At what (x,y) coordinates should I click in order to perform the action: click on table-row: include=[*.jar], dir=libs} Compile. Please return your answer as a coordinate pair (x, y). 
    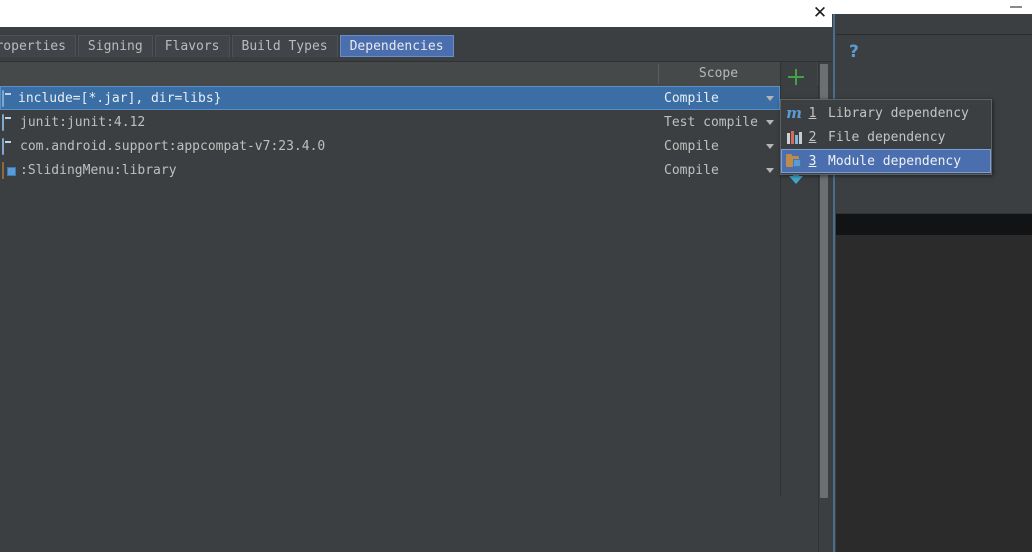
    Looking at the image, I should click on (390, 98).